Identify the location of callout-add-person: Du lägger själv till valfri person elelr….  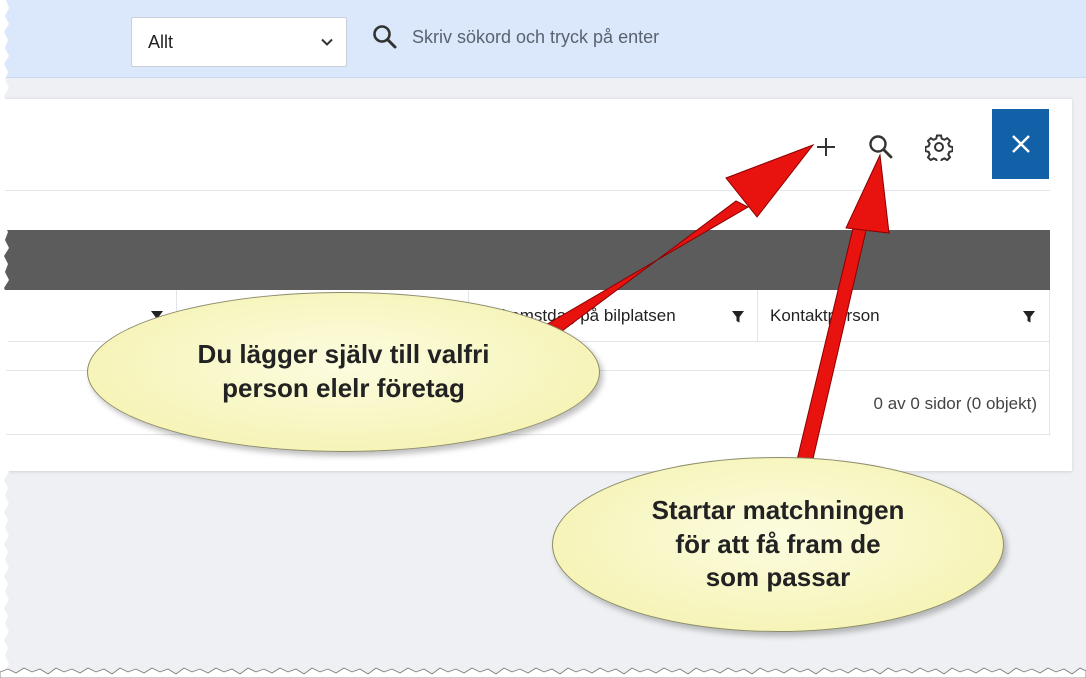
(343, 372).